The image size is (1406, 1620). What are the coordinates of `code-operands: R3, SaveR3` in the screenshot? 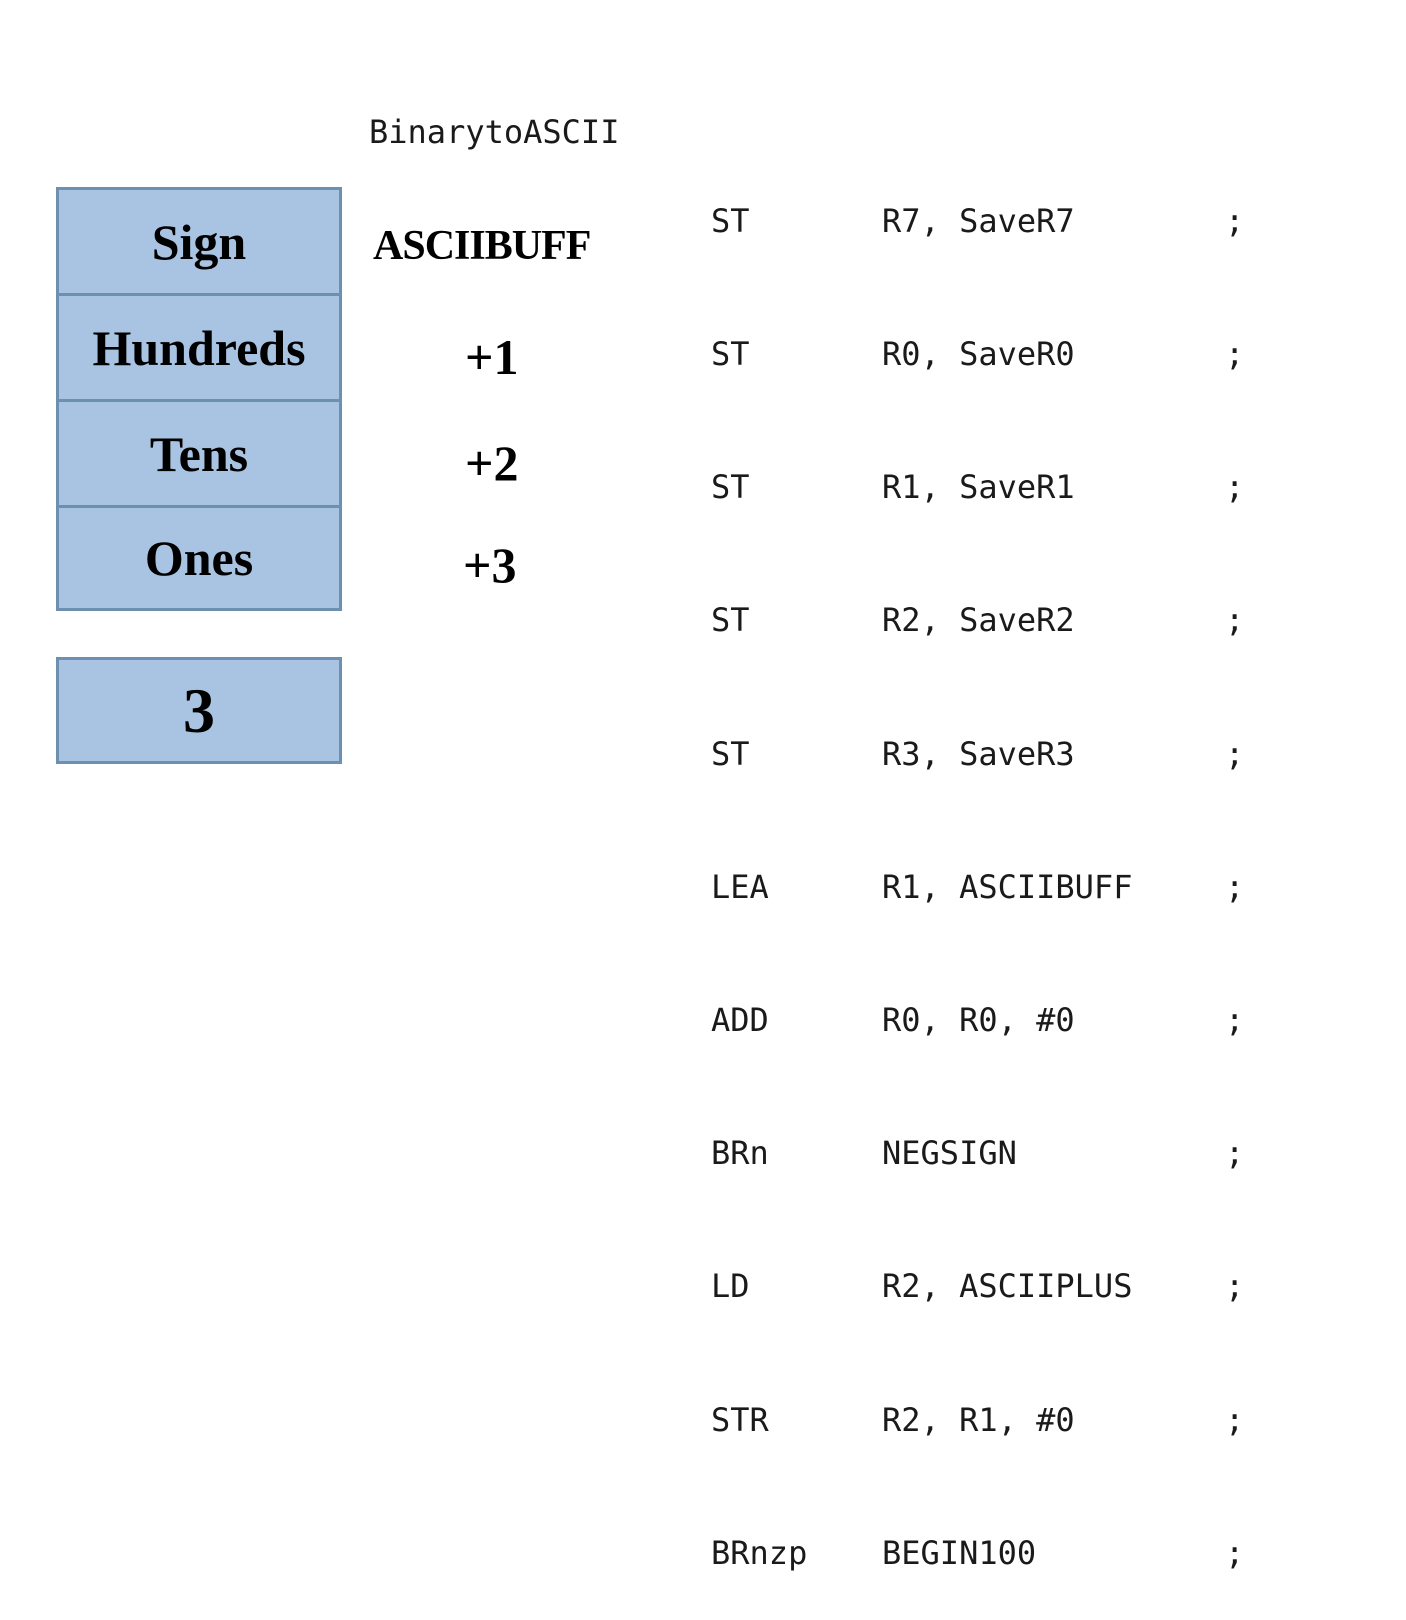 It's located at (978, 753).